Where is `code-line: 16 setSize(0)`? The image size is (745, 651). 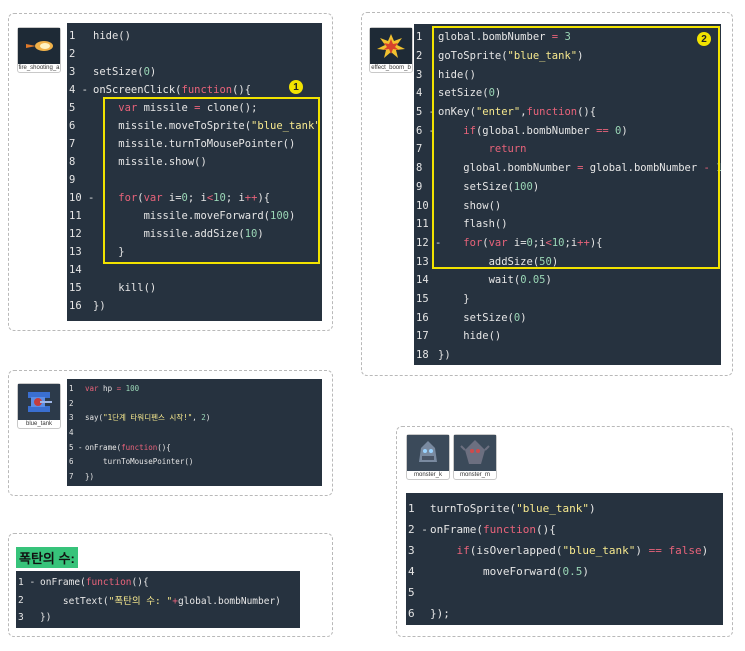 code-line: 16 setSize(0) is located at coordinates (568, 317).